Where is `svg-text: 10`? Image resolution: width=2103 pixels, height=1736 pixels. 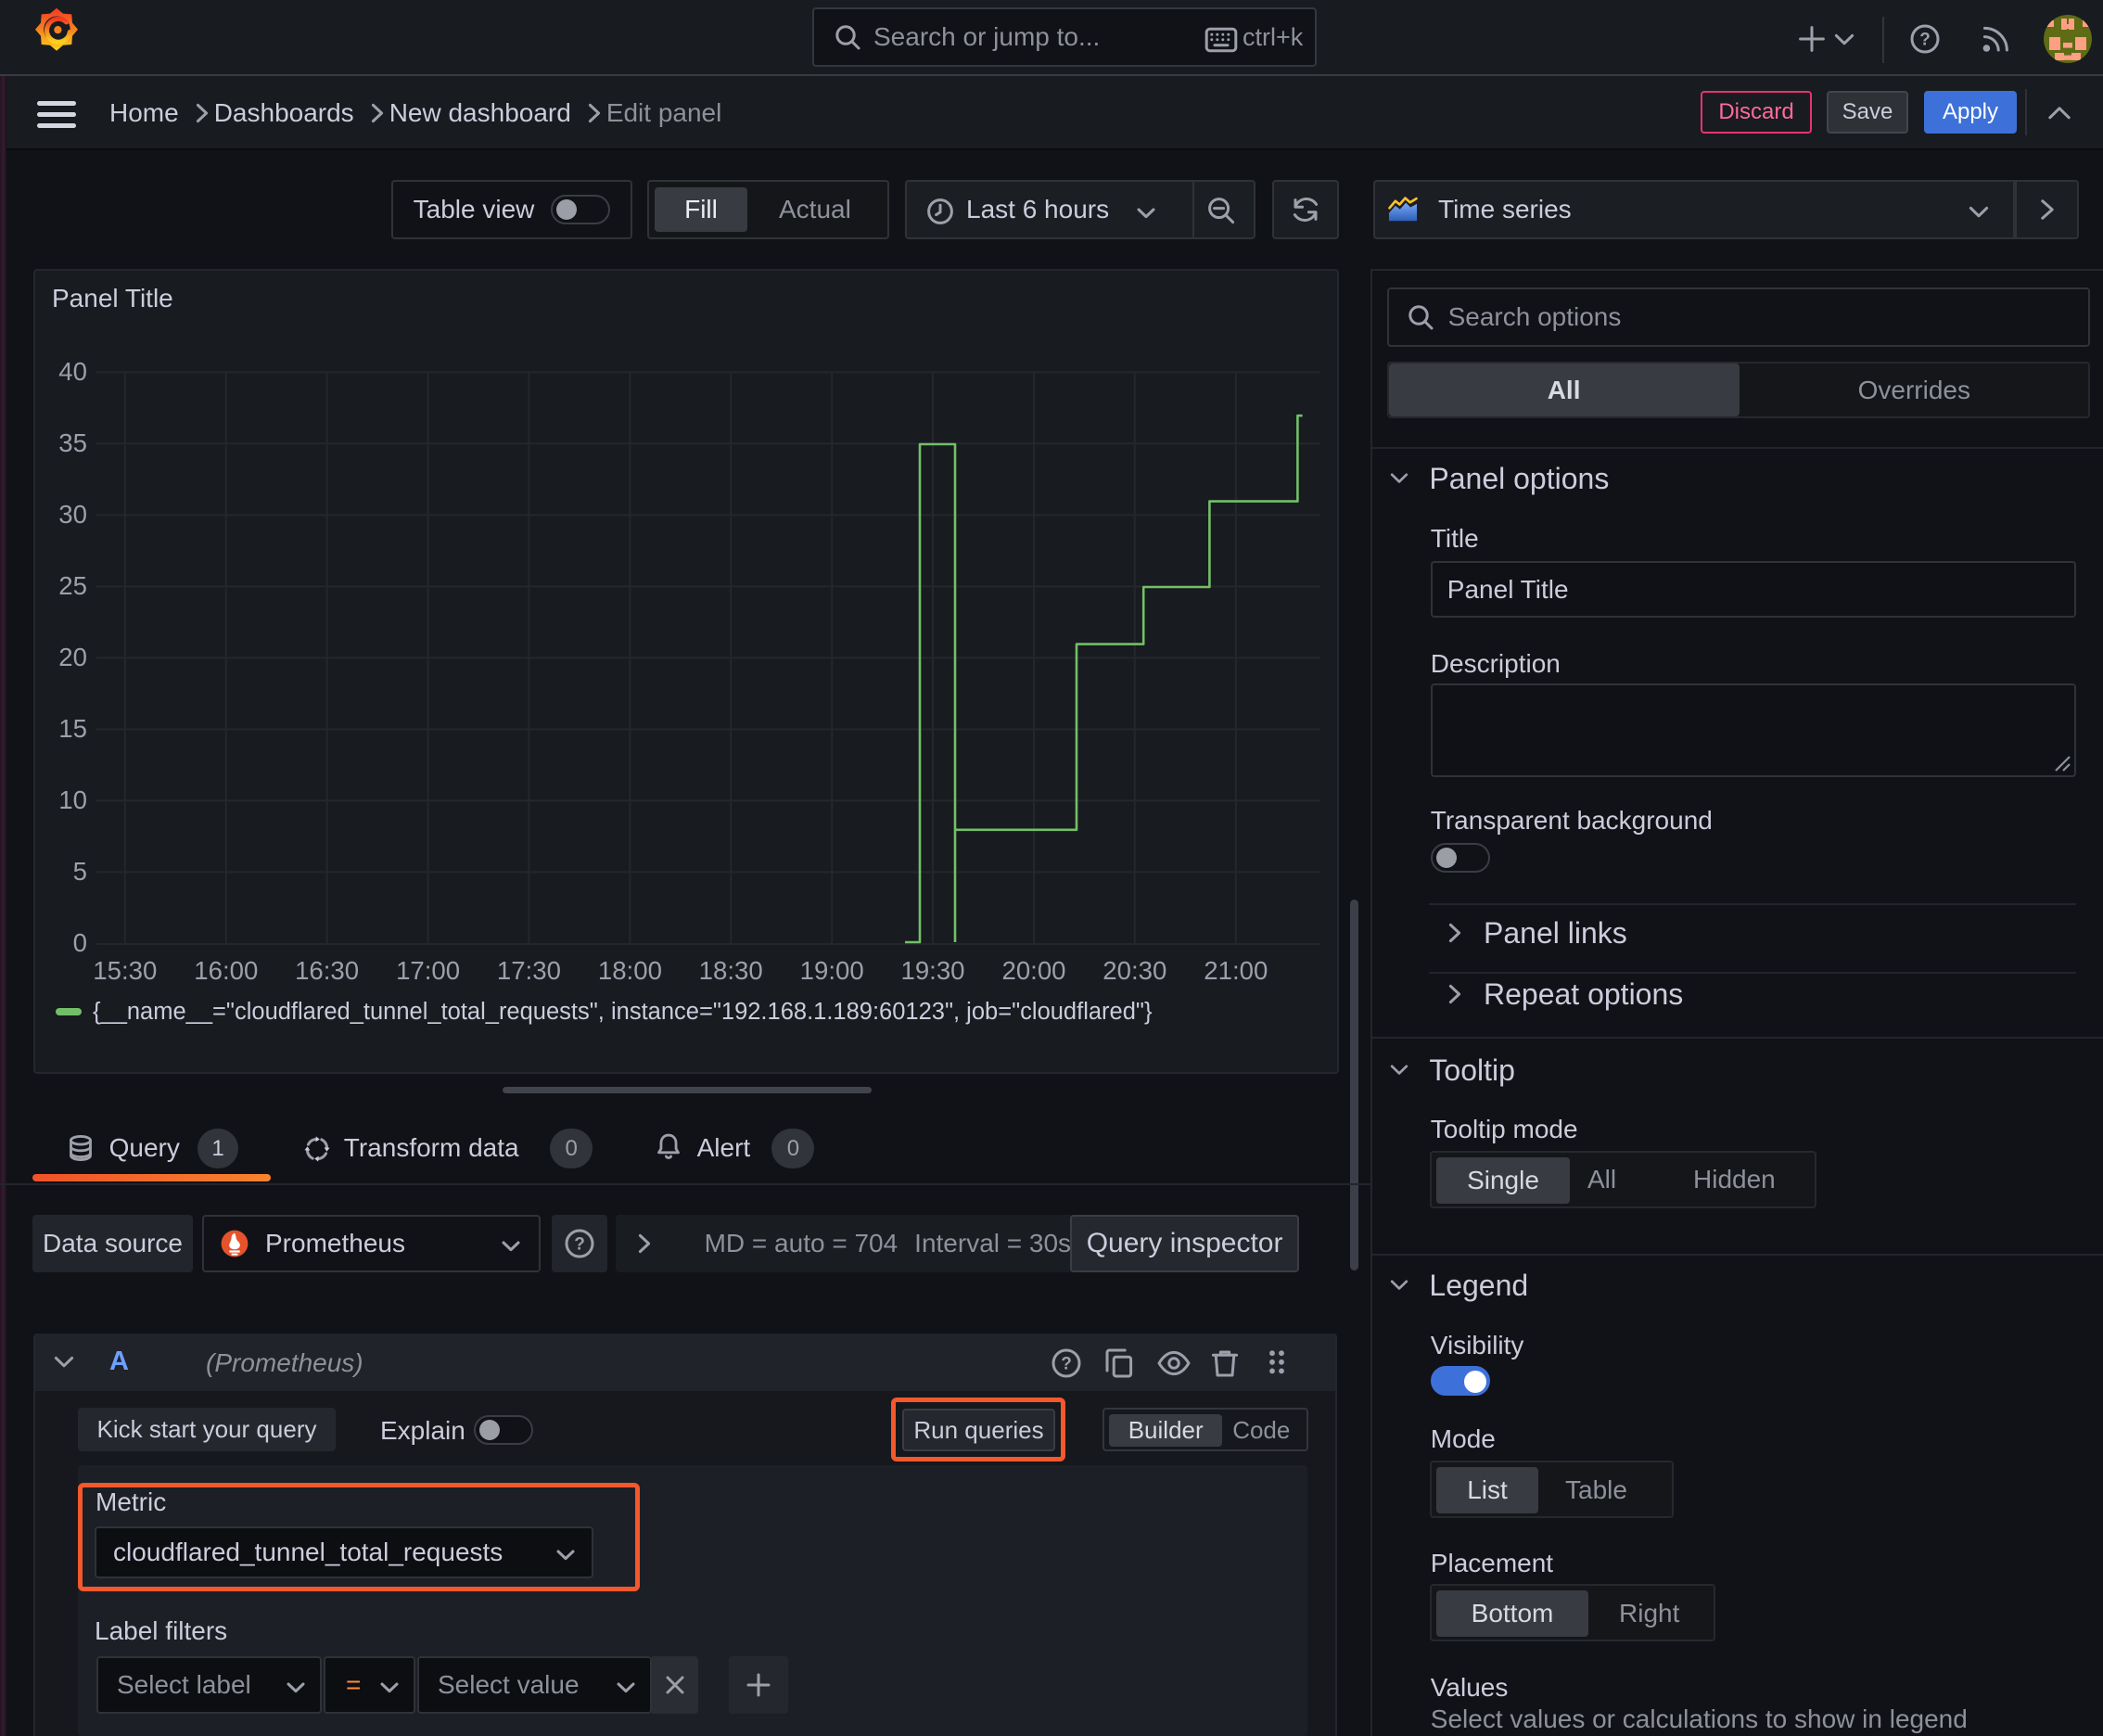
svg-text: 10 is located at coordinates (72, 799).